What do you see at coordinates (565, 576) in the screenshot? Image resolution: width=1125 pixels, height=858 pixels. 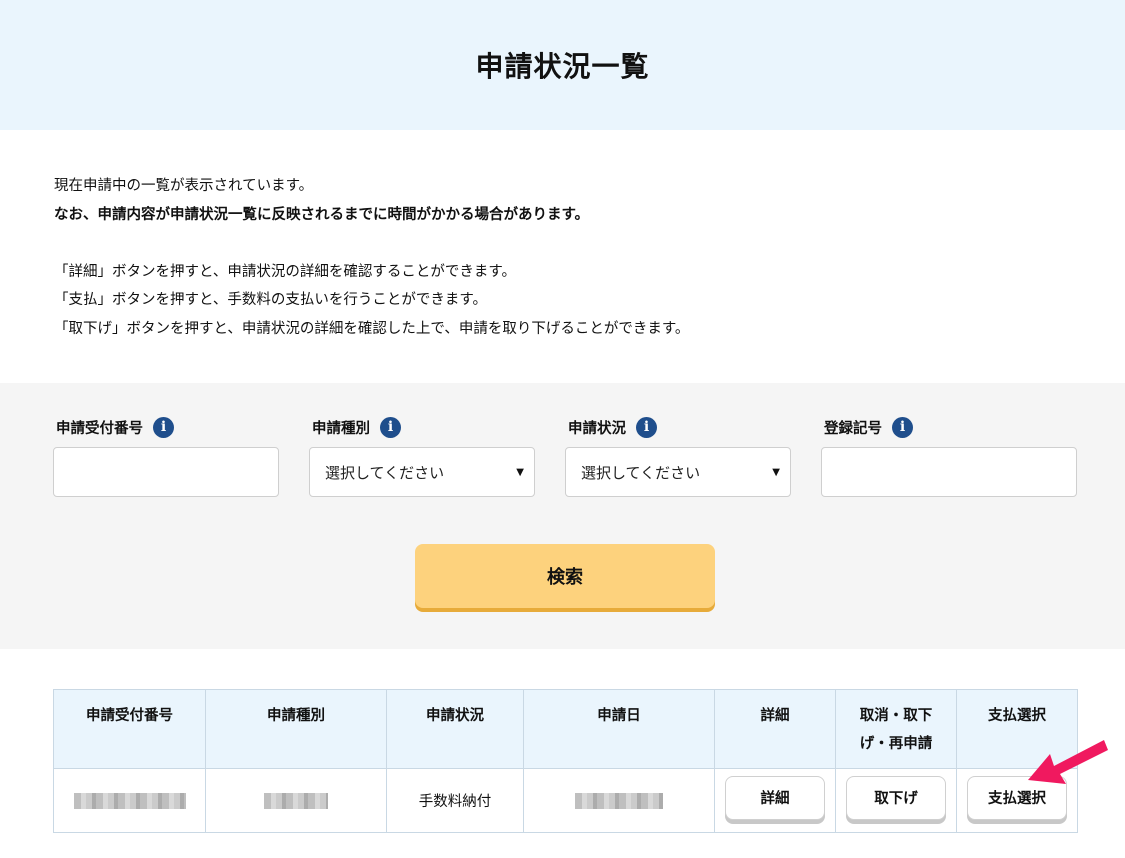 I see `search-button: 検索` at bounding box center [565, 576].